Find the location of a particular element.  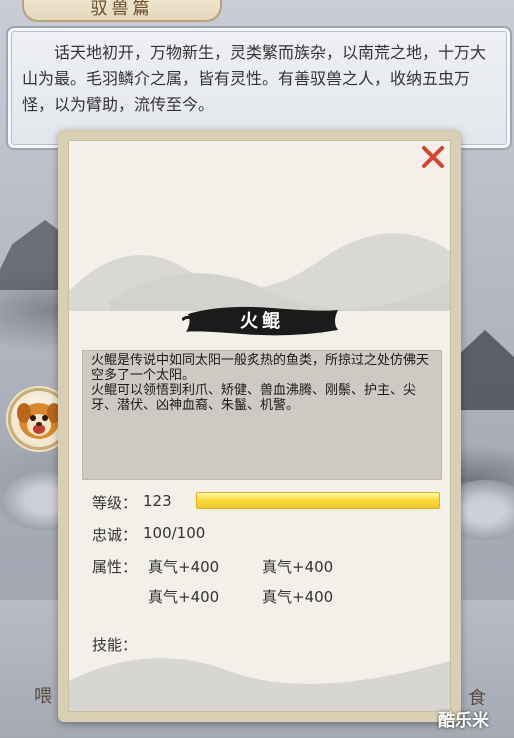

ink-landscape-decoration is located at coordinates (259, 272).